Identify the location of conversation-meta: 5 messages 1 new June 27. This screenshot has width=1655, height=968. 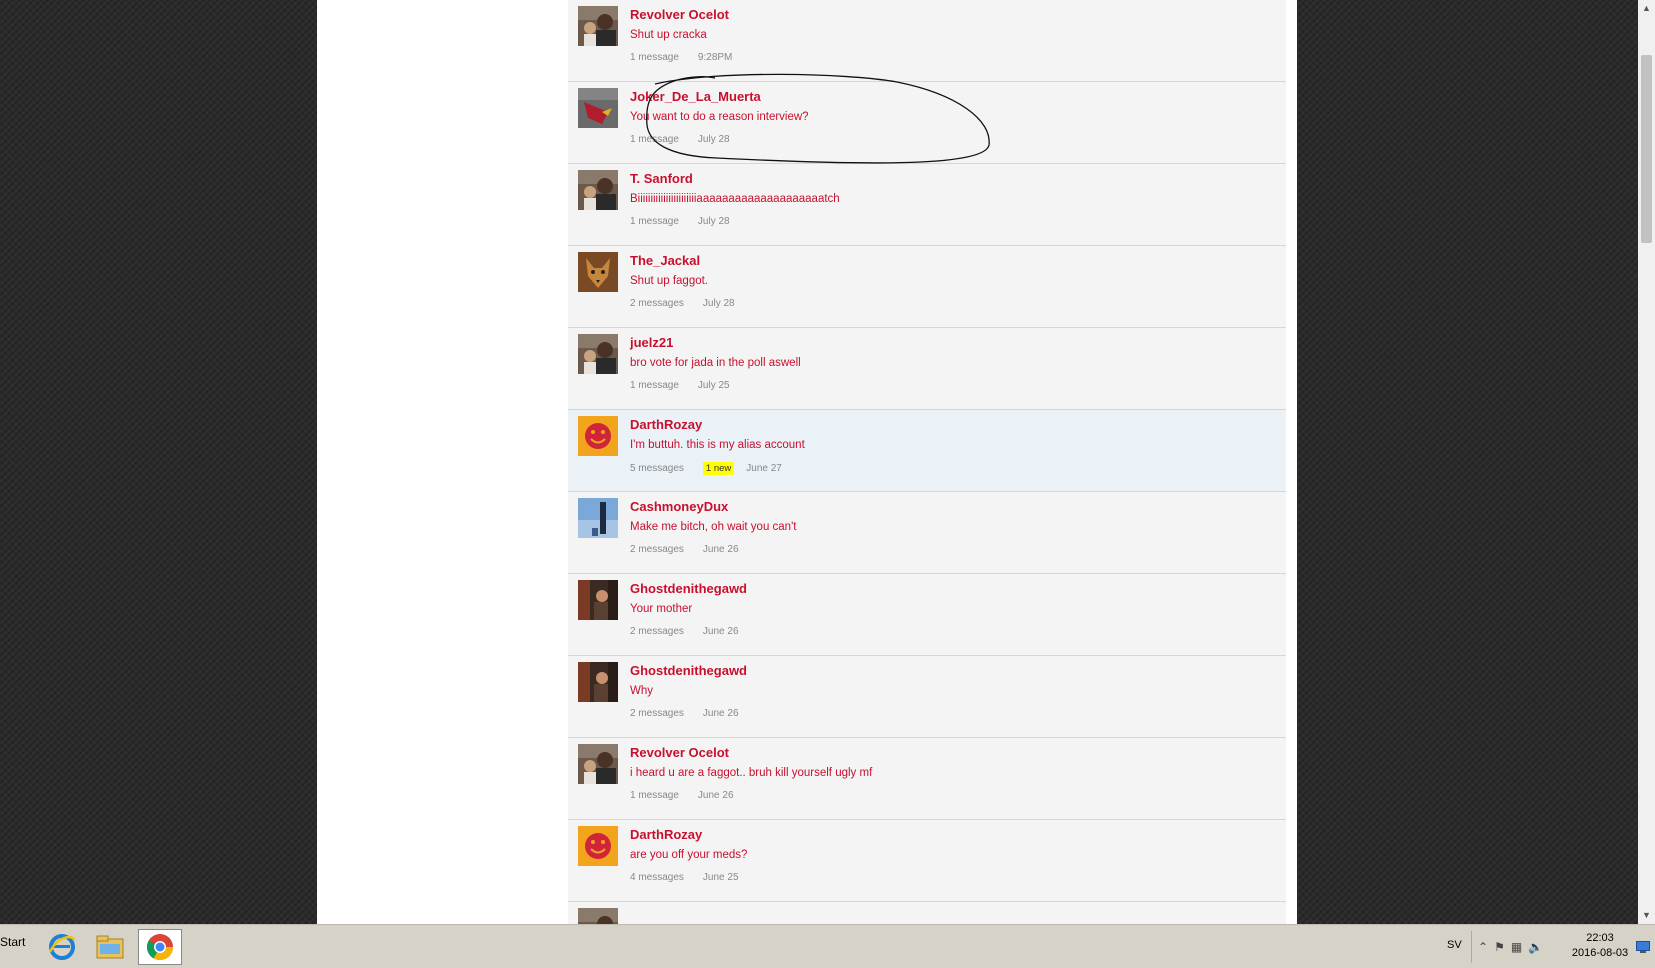
(706, 468).